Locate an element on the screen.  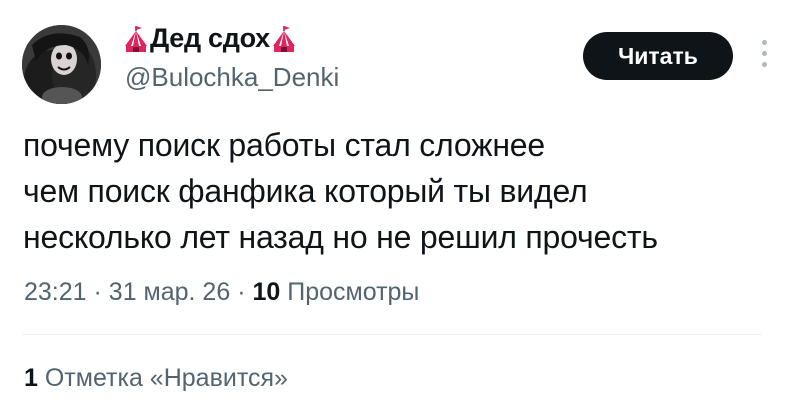
tweet-text-line: несколько лет назад но не решил прочесть is located at coordinates (340, 237).